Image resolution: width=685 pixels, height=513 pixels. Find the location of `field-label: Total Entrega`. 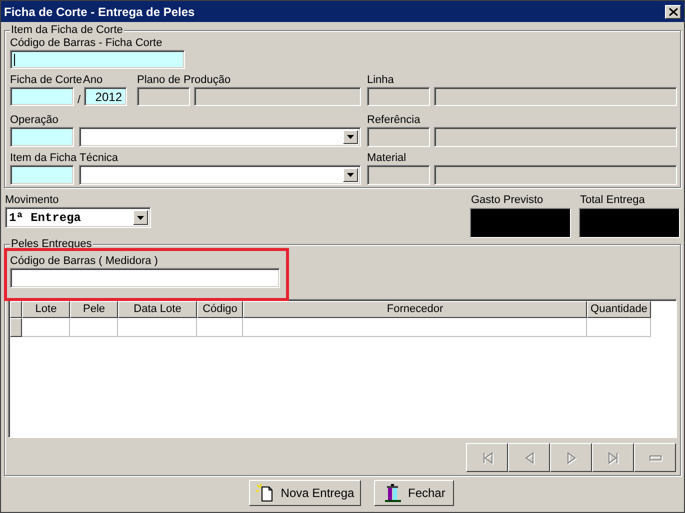

field-label: Total Entrega is located at coordinates (612, 200).